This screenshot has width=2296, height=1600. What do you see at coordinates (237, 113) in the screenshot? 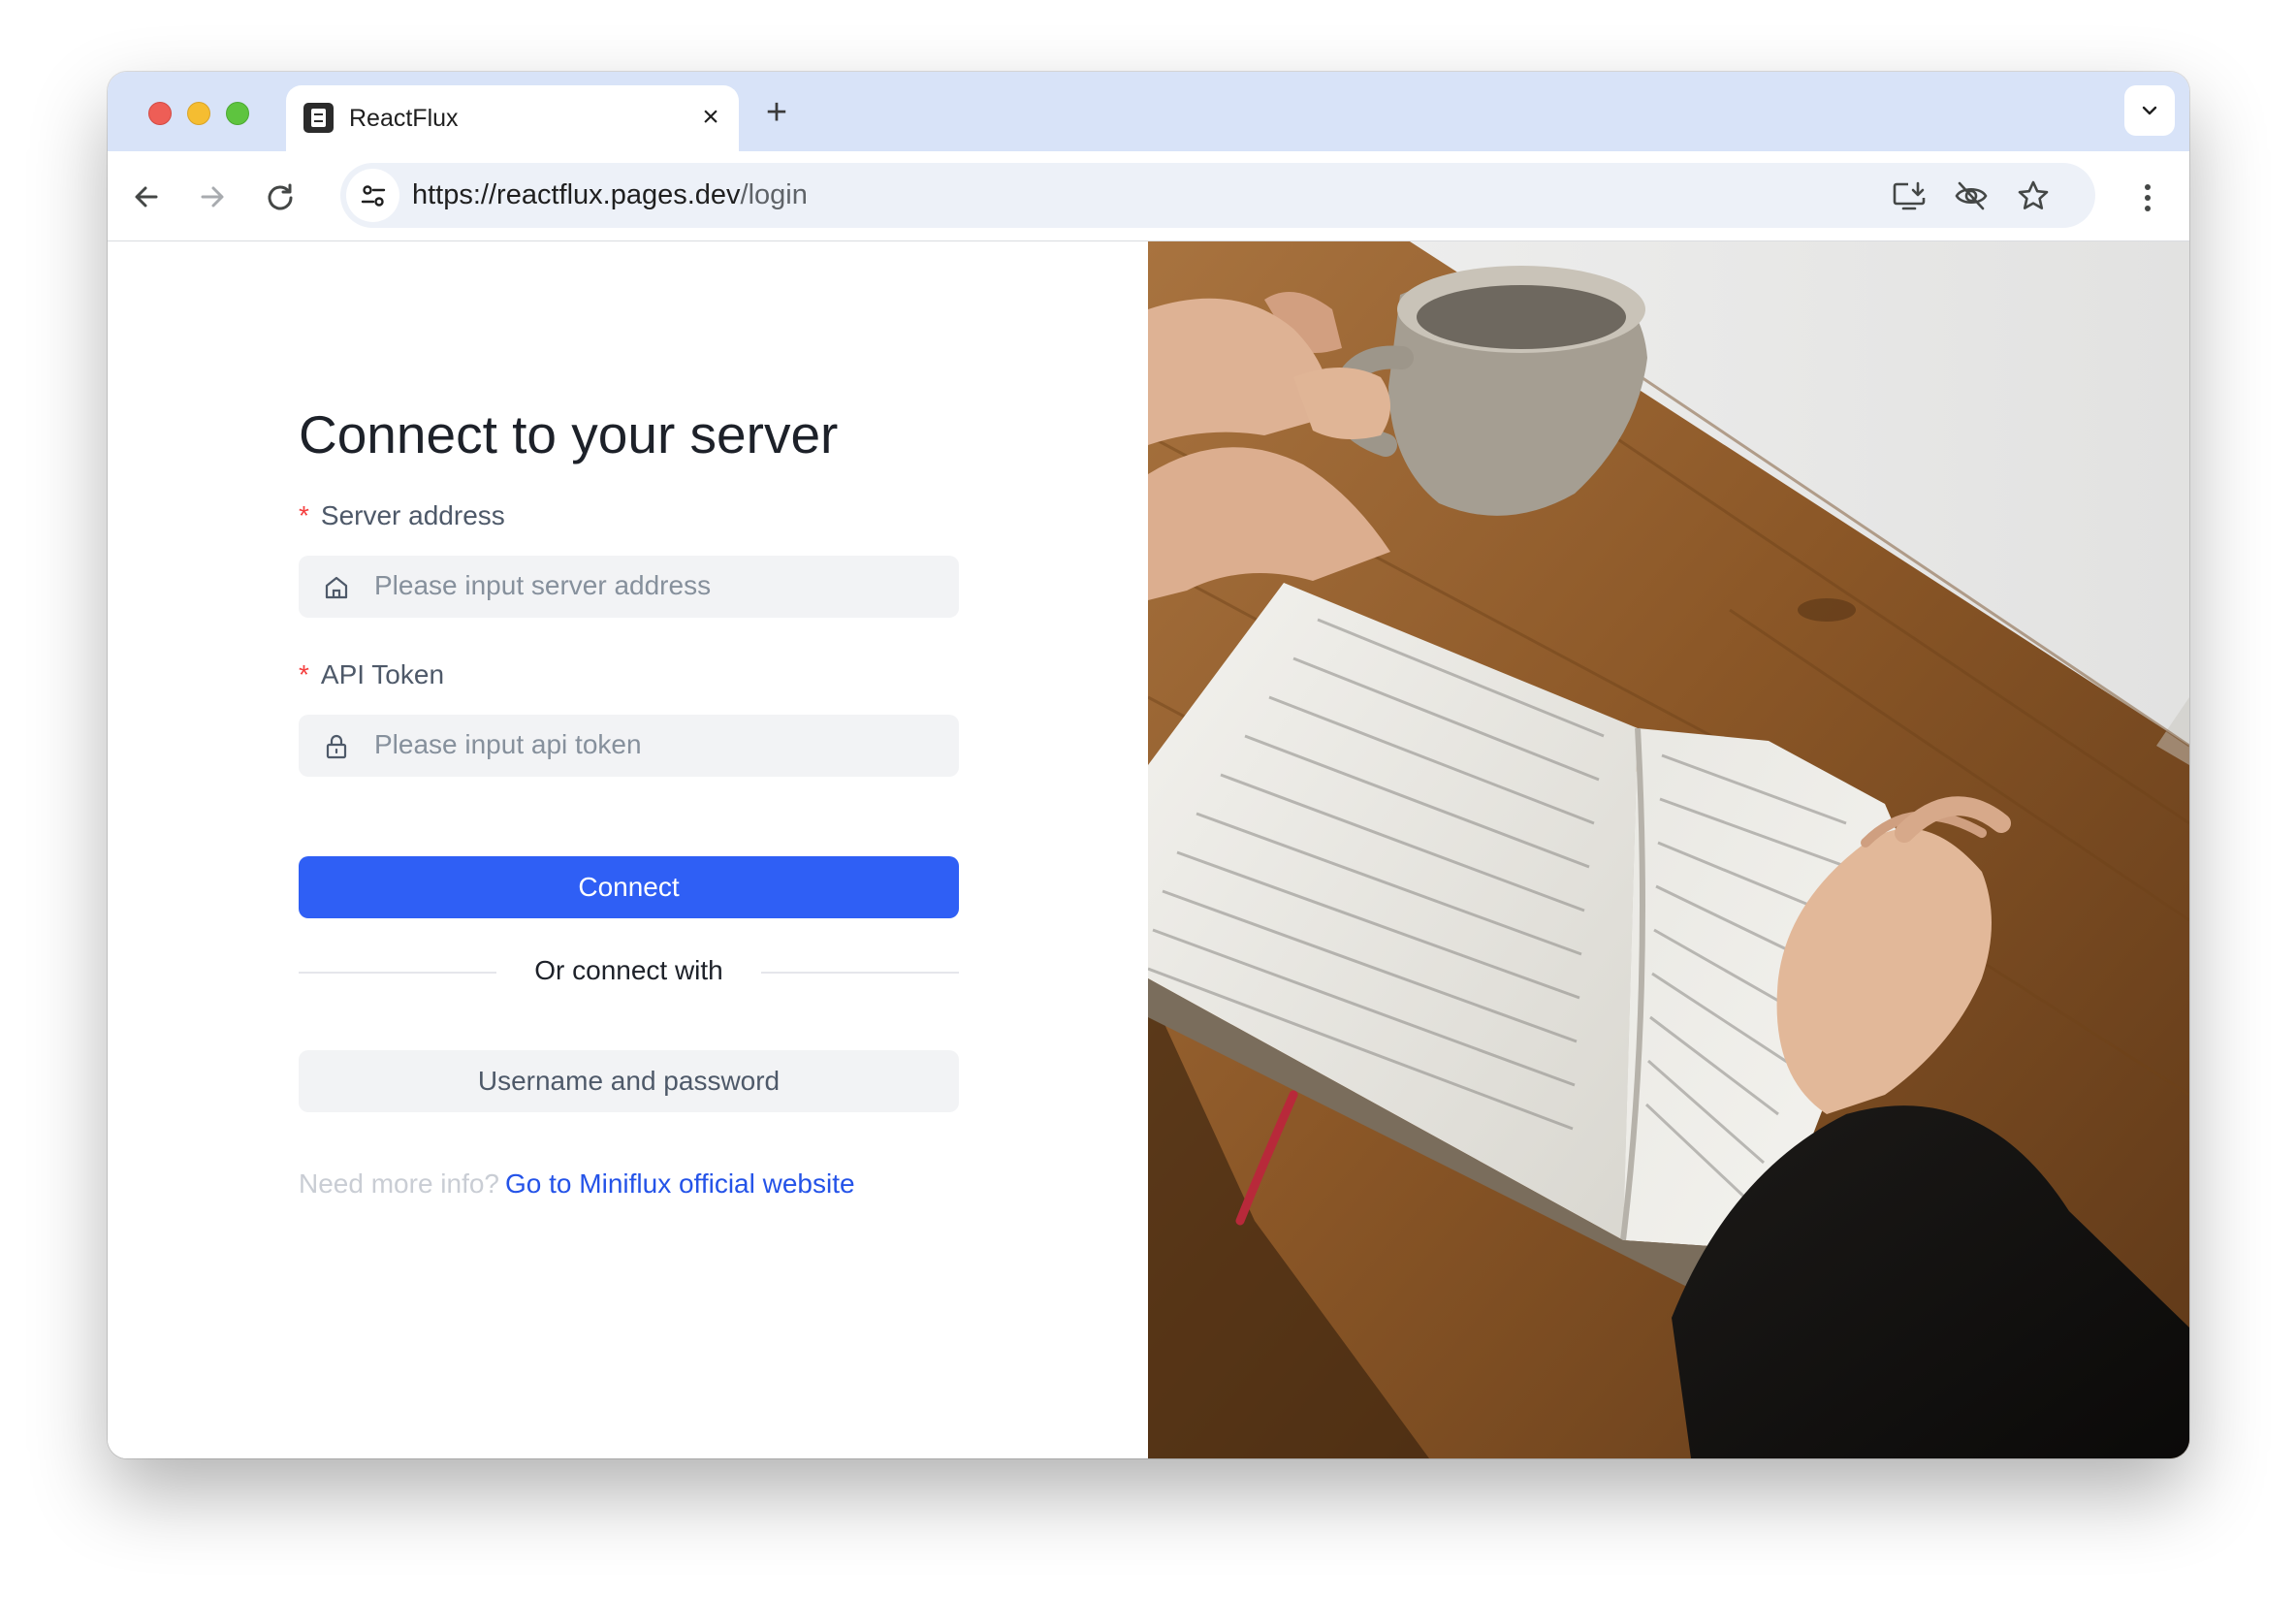
I see `maximize-window-button` at bounding box center [237, 113].